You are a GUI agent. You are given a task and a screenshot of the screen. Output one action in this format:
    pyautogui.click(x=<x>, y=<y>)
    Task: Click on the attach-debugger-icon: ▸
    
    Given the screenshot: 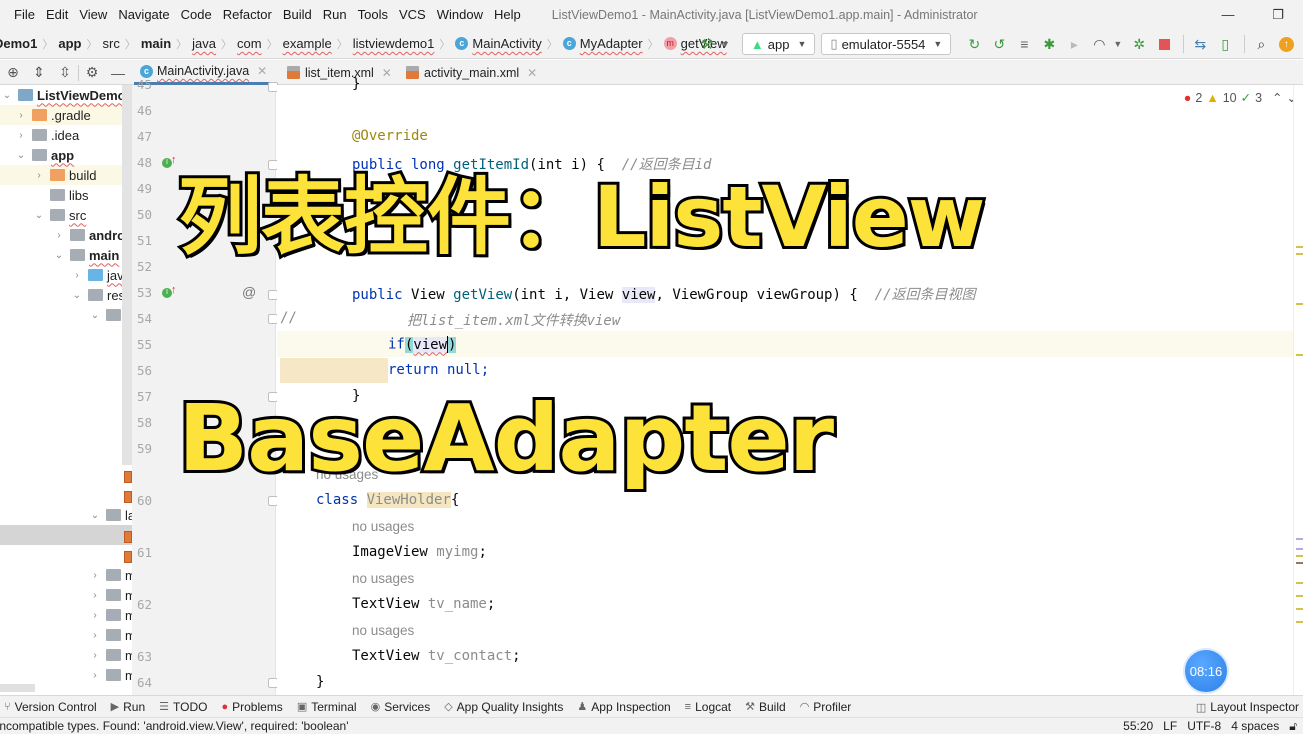 What is the action you would take?
    pyautogui.click(x=1074, y=44)
    